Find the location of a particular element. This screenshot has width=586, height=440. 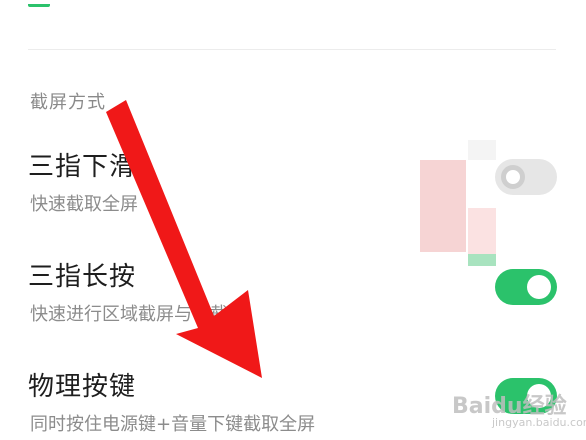

setting-subtitle: 快速进行区域截屏与长截屏 is located at coordinates (138, 314).